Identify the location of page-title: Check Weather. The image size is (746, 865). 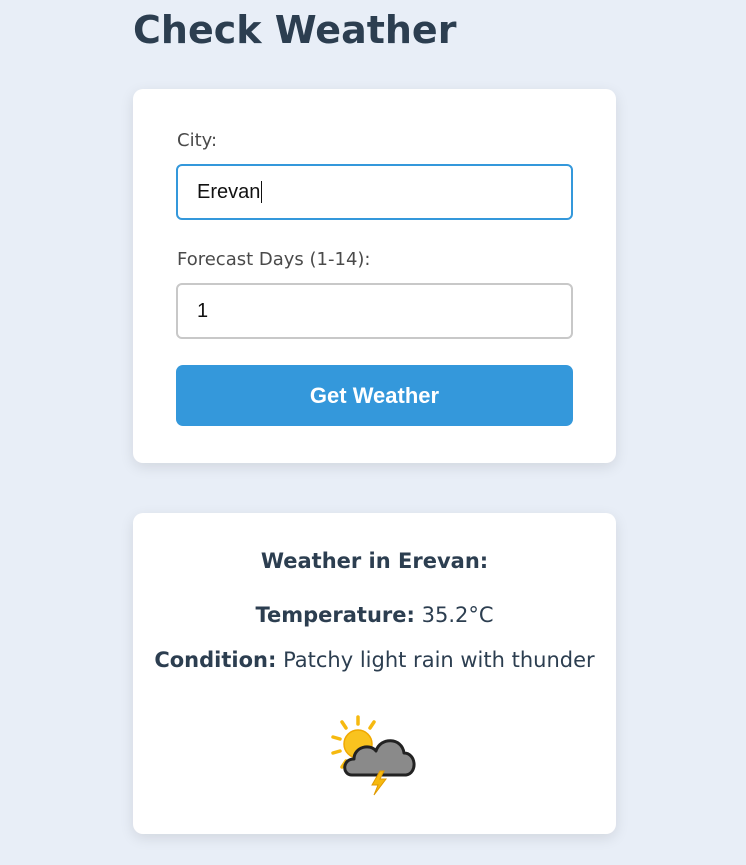
(295, 30).